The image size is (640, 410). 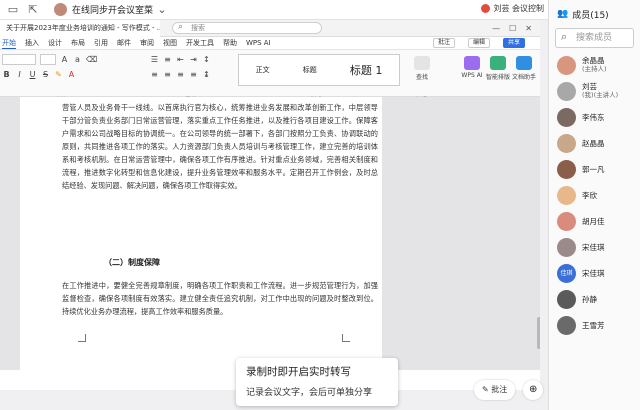 I want to click on numbered-list-icon: ≡, so click(x=167, y=59).